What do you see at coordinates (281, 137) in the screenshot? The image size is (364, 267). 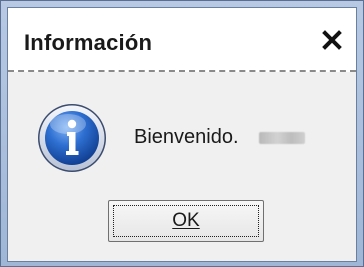 I see `redacted-username` at bounding box center [281, 137].